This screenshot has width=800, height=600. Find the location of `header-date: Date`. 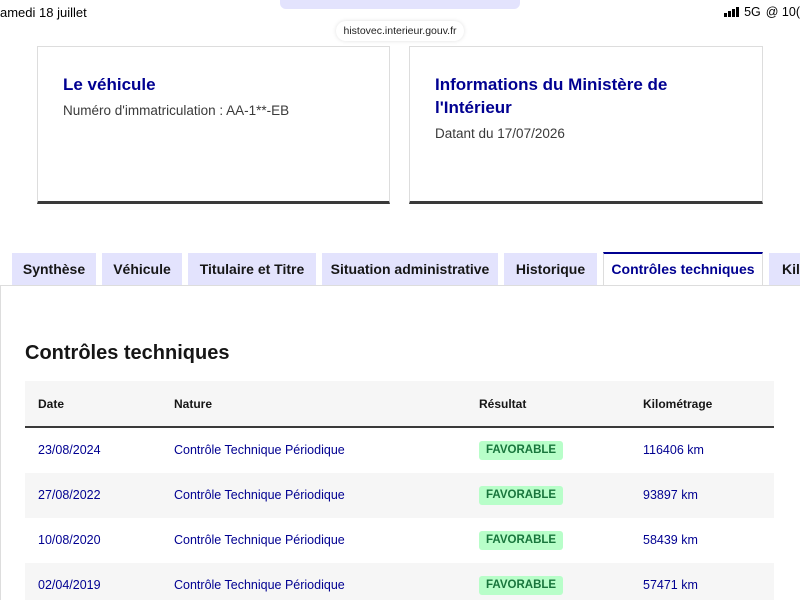

header-date: Date is located at coordinates (51, 404).